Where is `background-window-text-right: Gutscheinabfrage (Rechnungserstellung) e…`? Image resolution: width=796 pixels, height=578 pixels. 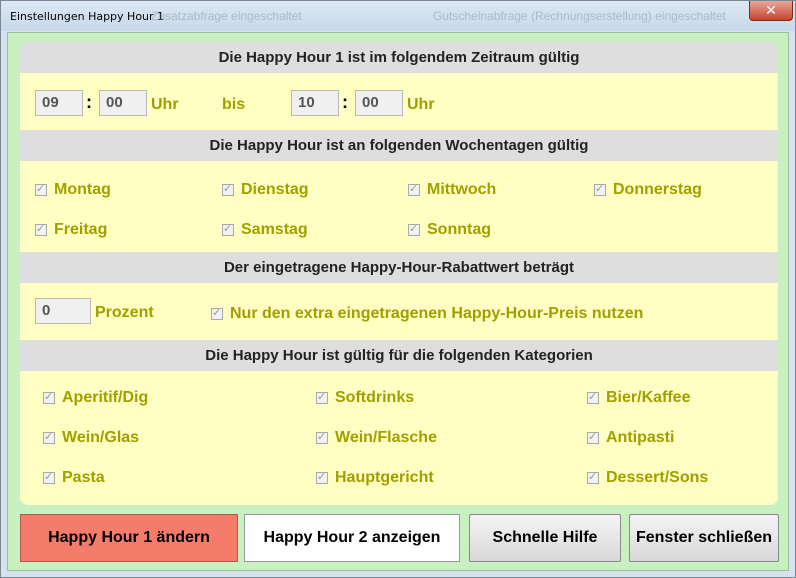
background-window-text-right: Gutscheinabfrage (Rechnungserstellung) e… is located at coordinates (579, 16).